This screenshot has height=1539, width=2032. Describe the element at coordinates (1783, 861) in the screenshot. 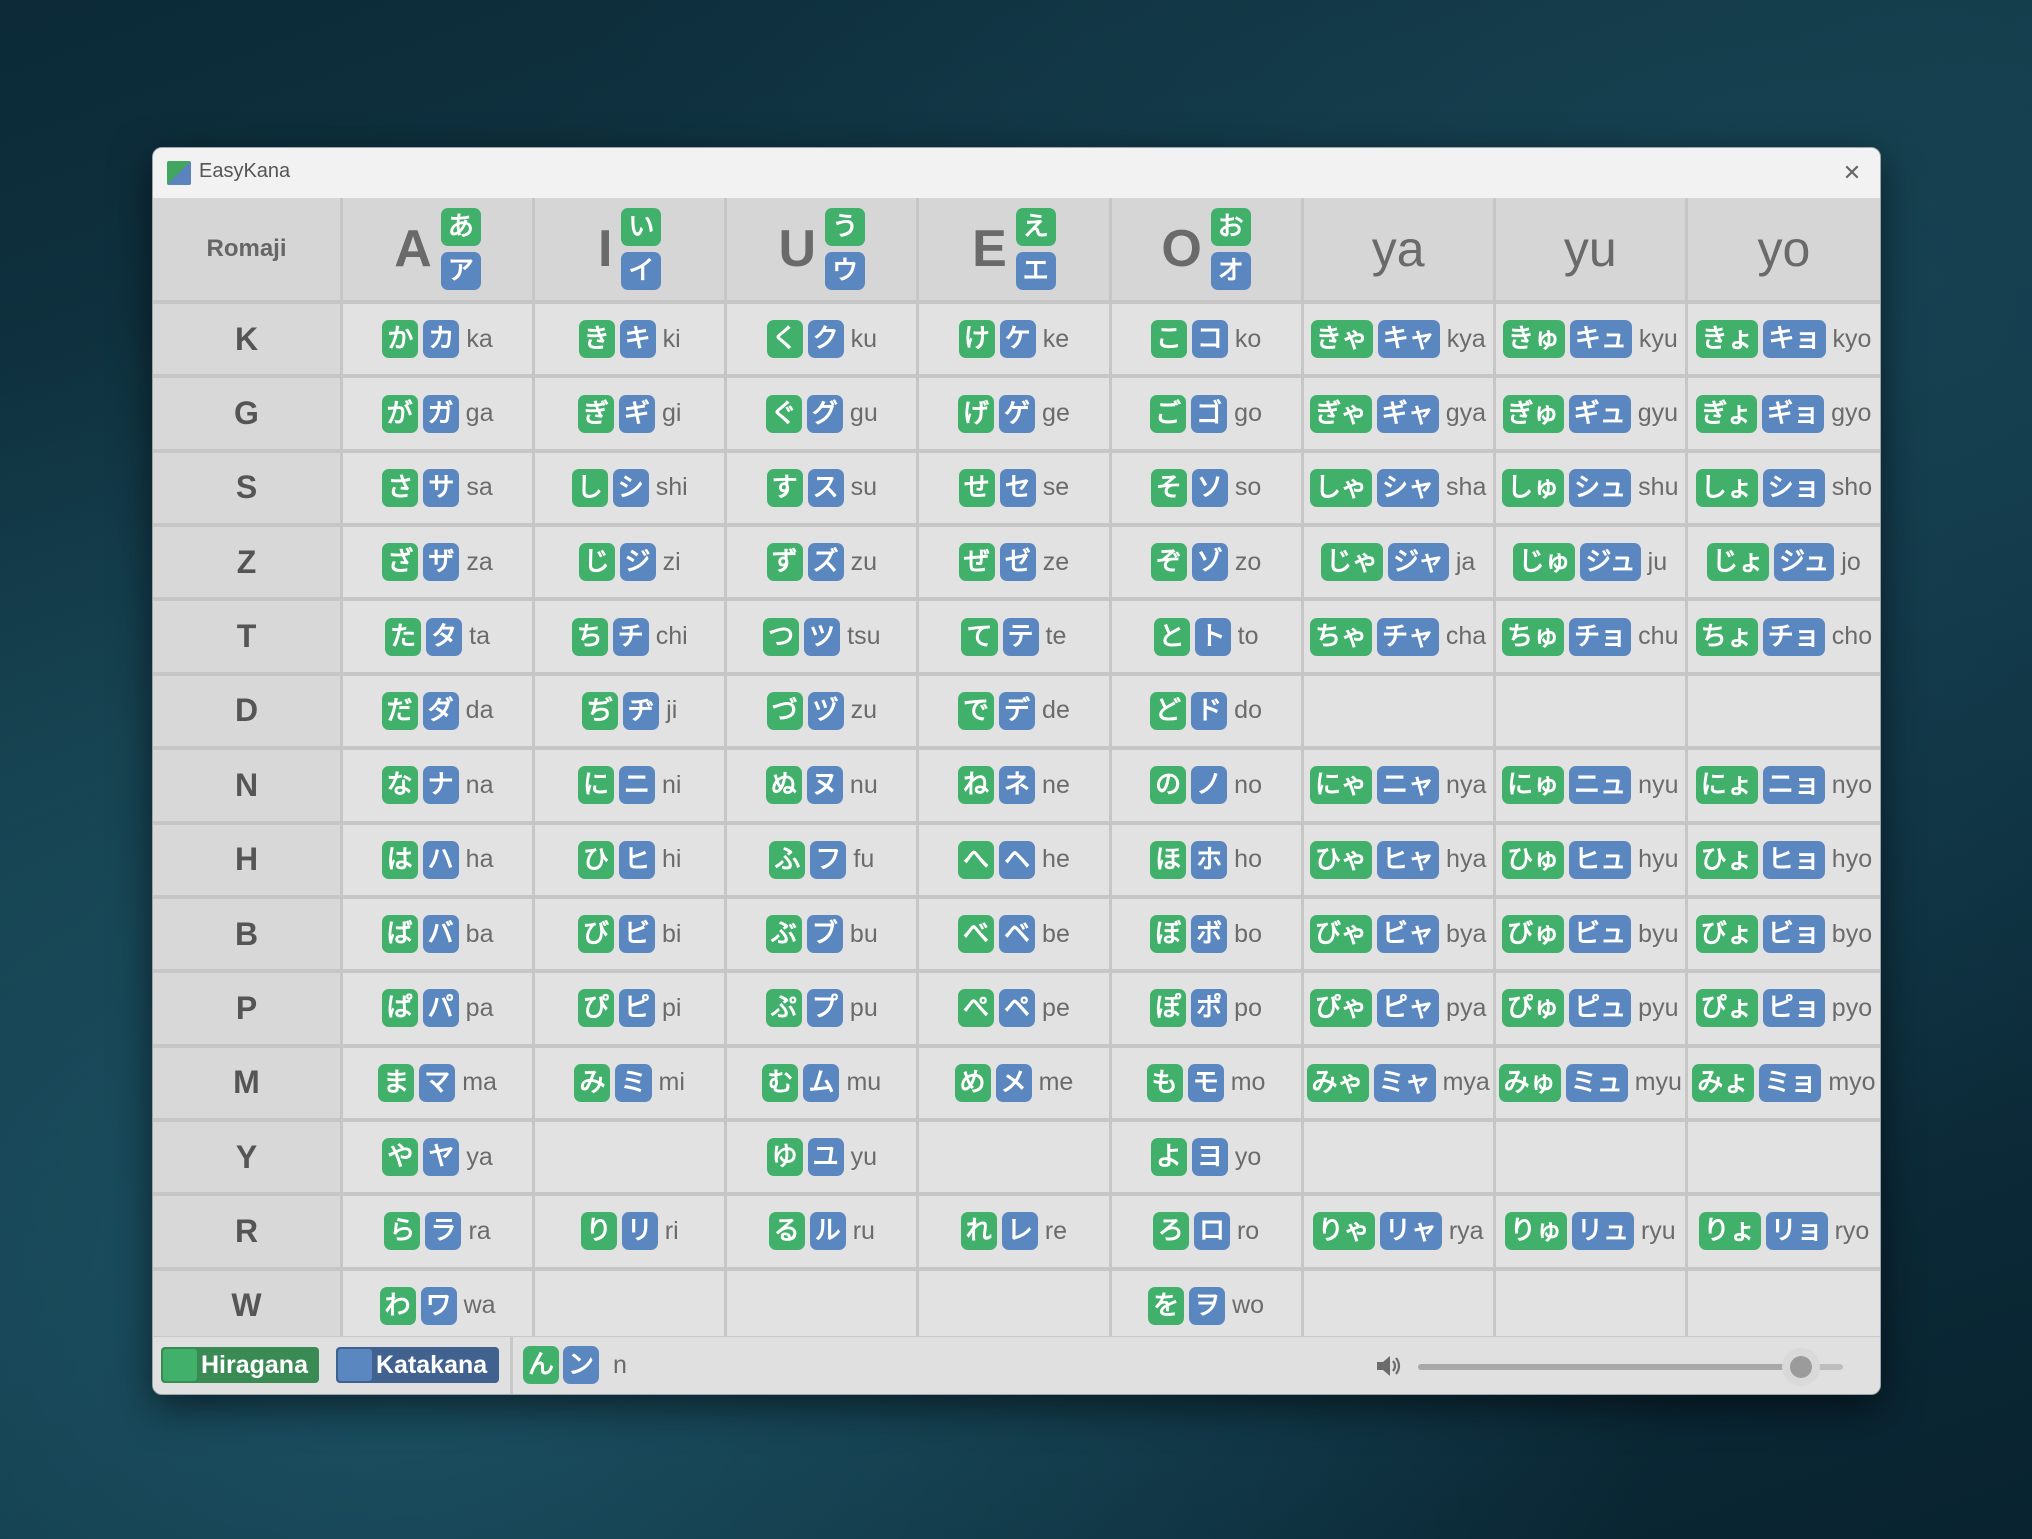

I see `kana-cell: ひょ ヒョ hyo` at that location.